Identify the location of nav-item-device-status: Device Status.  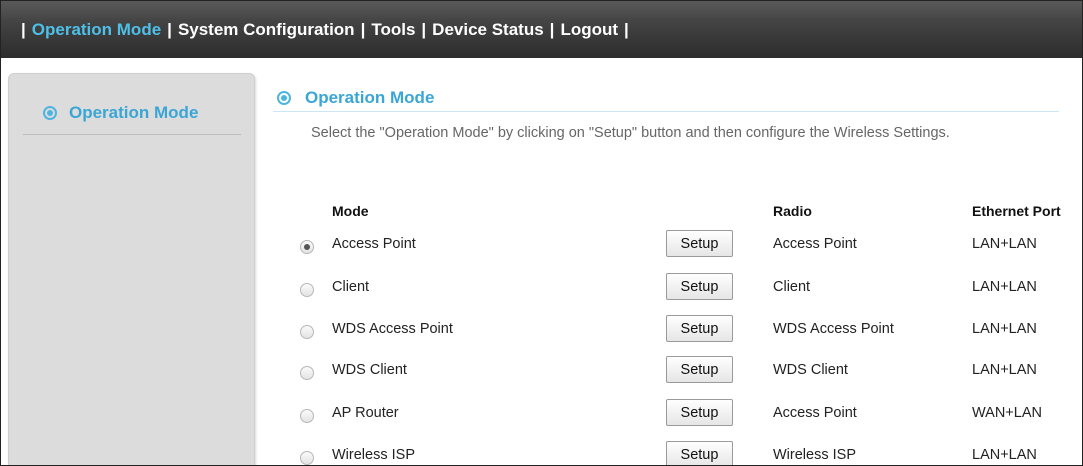
(488, 30).